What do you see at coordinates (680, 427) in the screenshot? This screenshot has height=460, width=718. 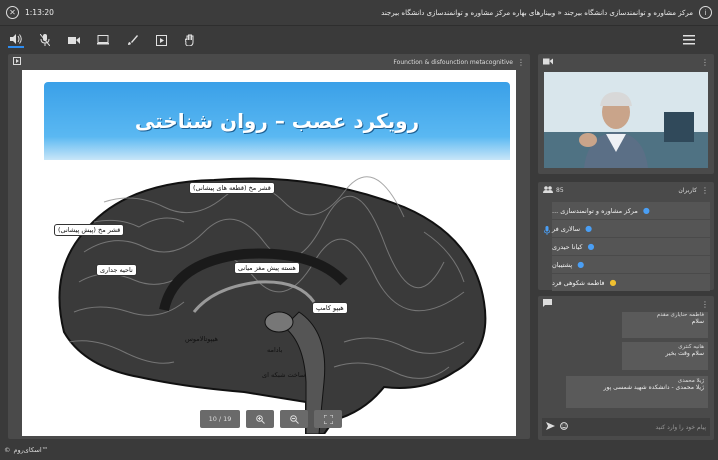 I see `chat-placeholder: پیام خود را وارد کنید` at bounding box center [680, 427].